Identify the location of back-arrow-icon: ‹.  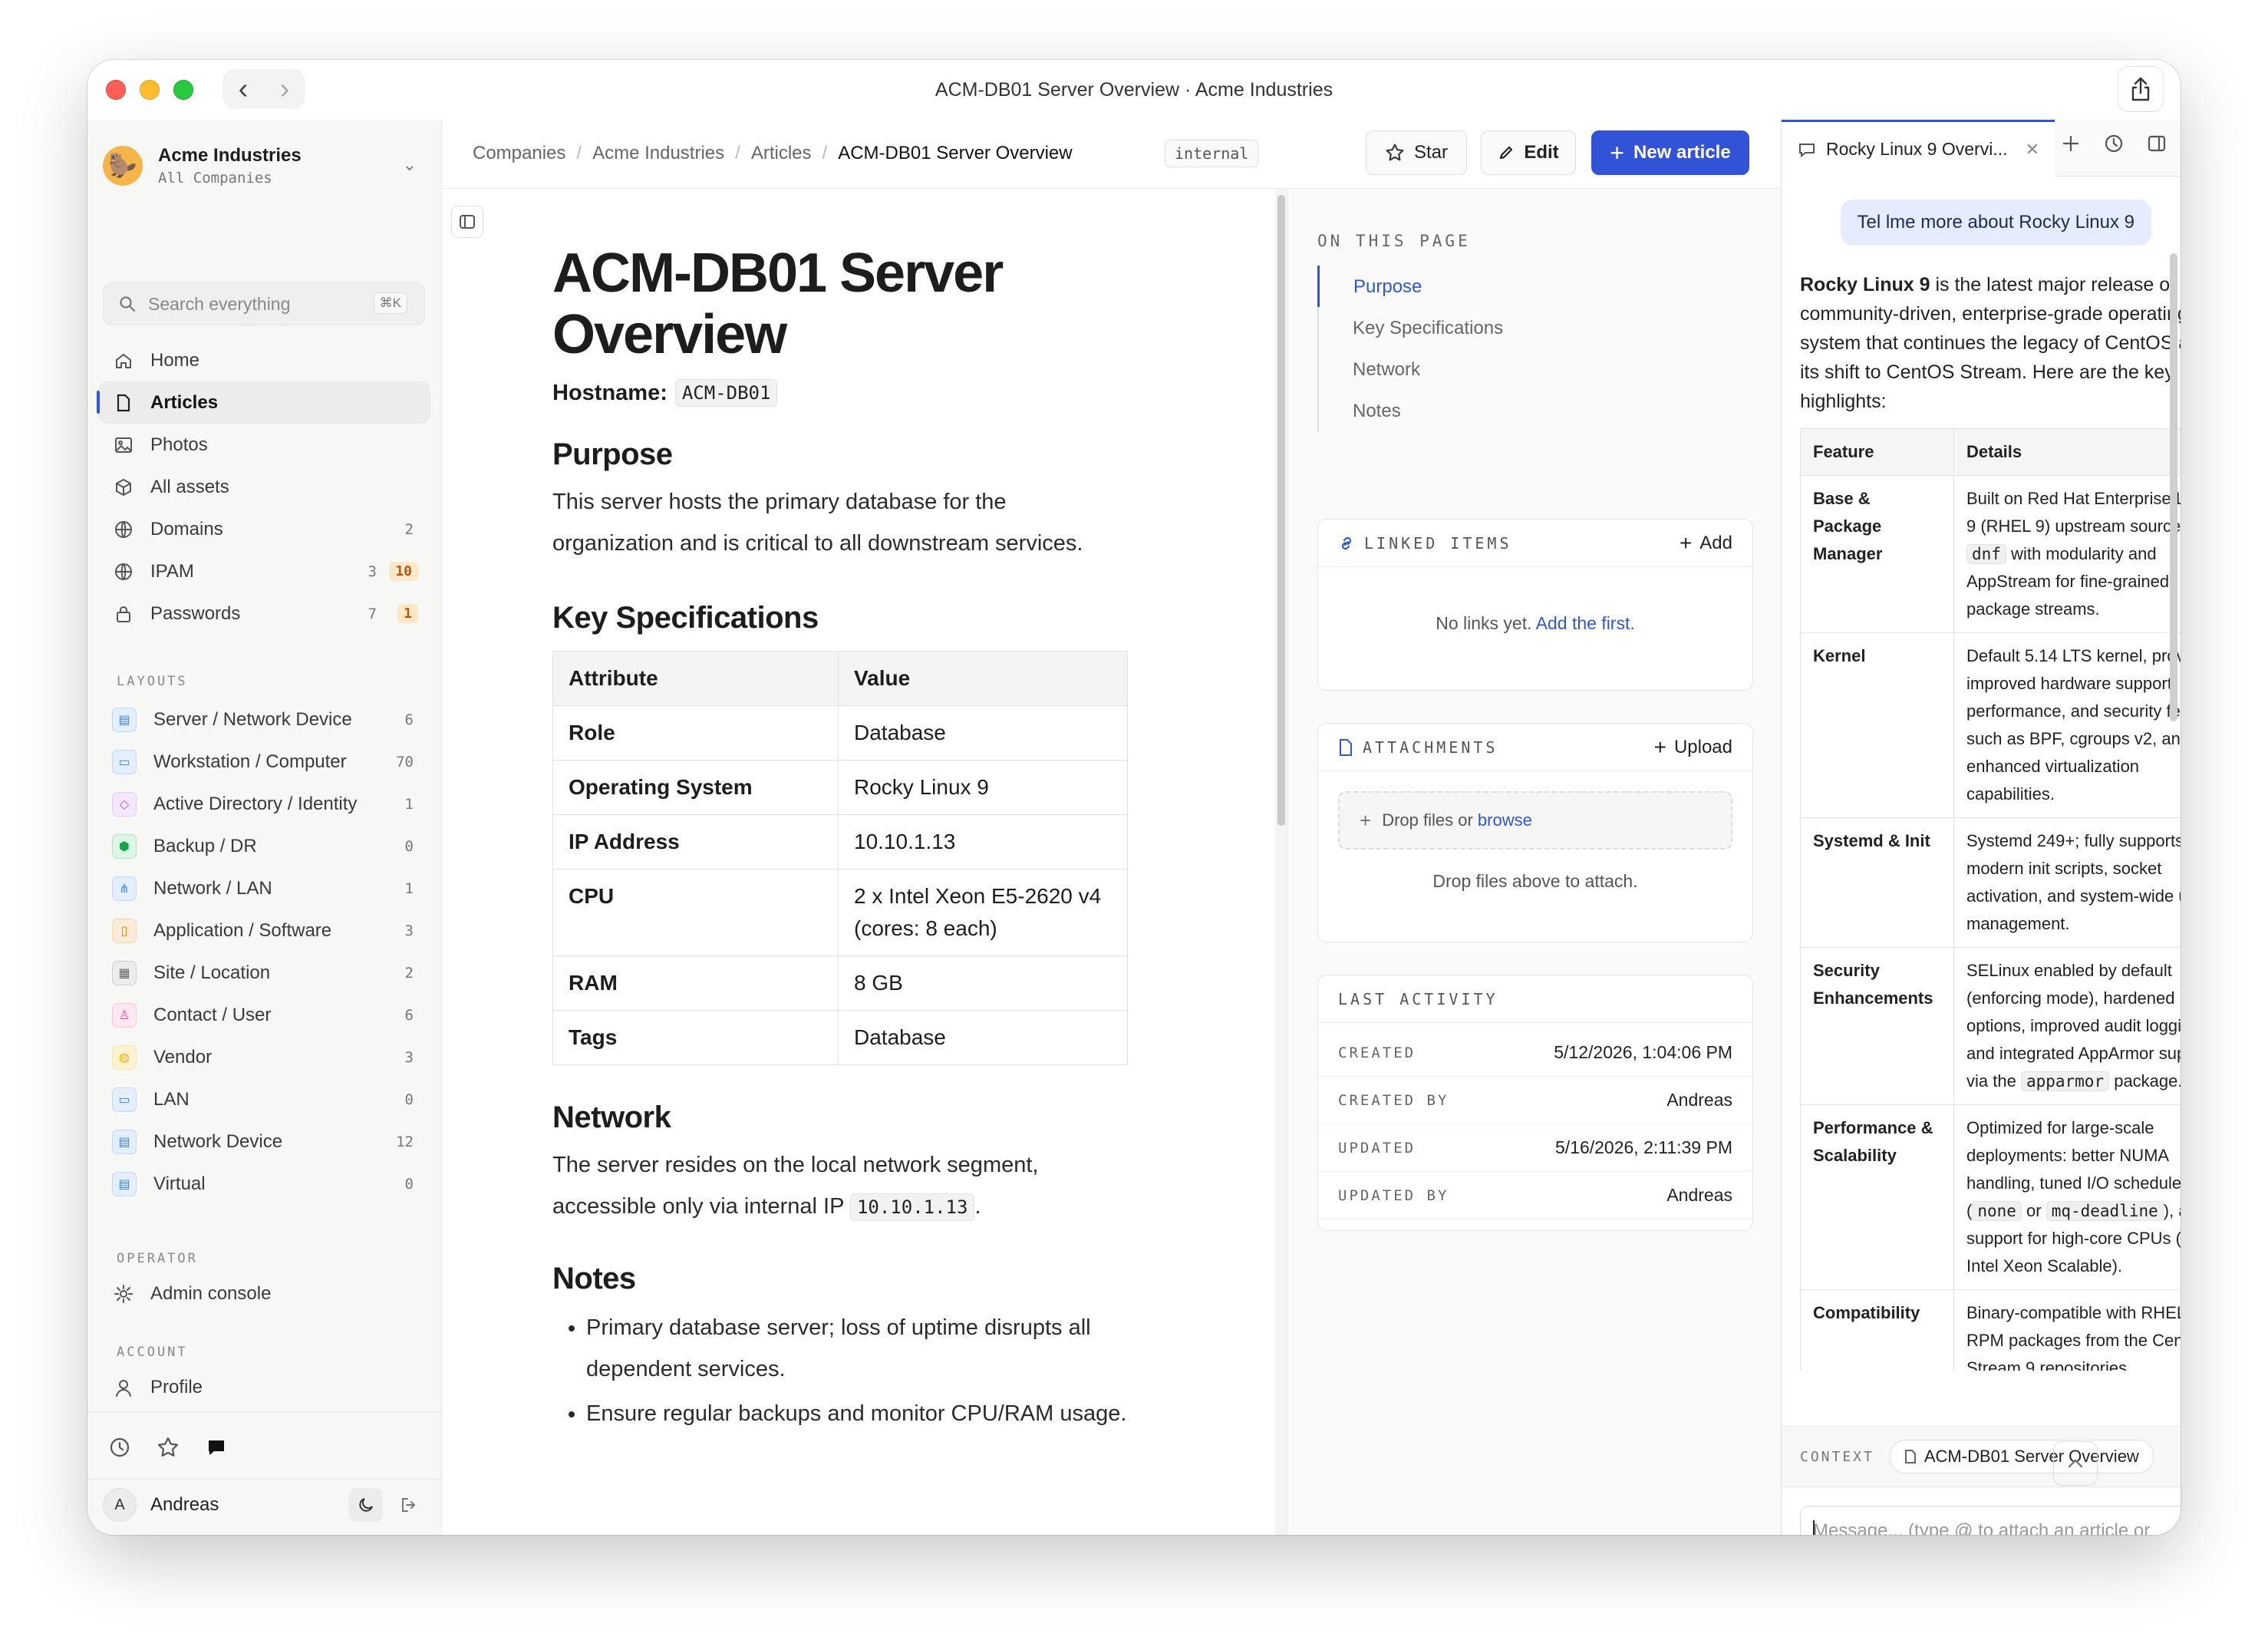
(244, 89).